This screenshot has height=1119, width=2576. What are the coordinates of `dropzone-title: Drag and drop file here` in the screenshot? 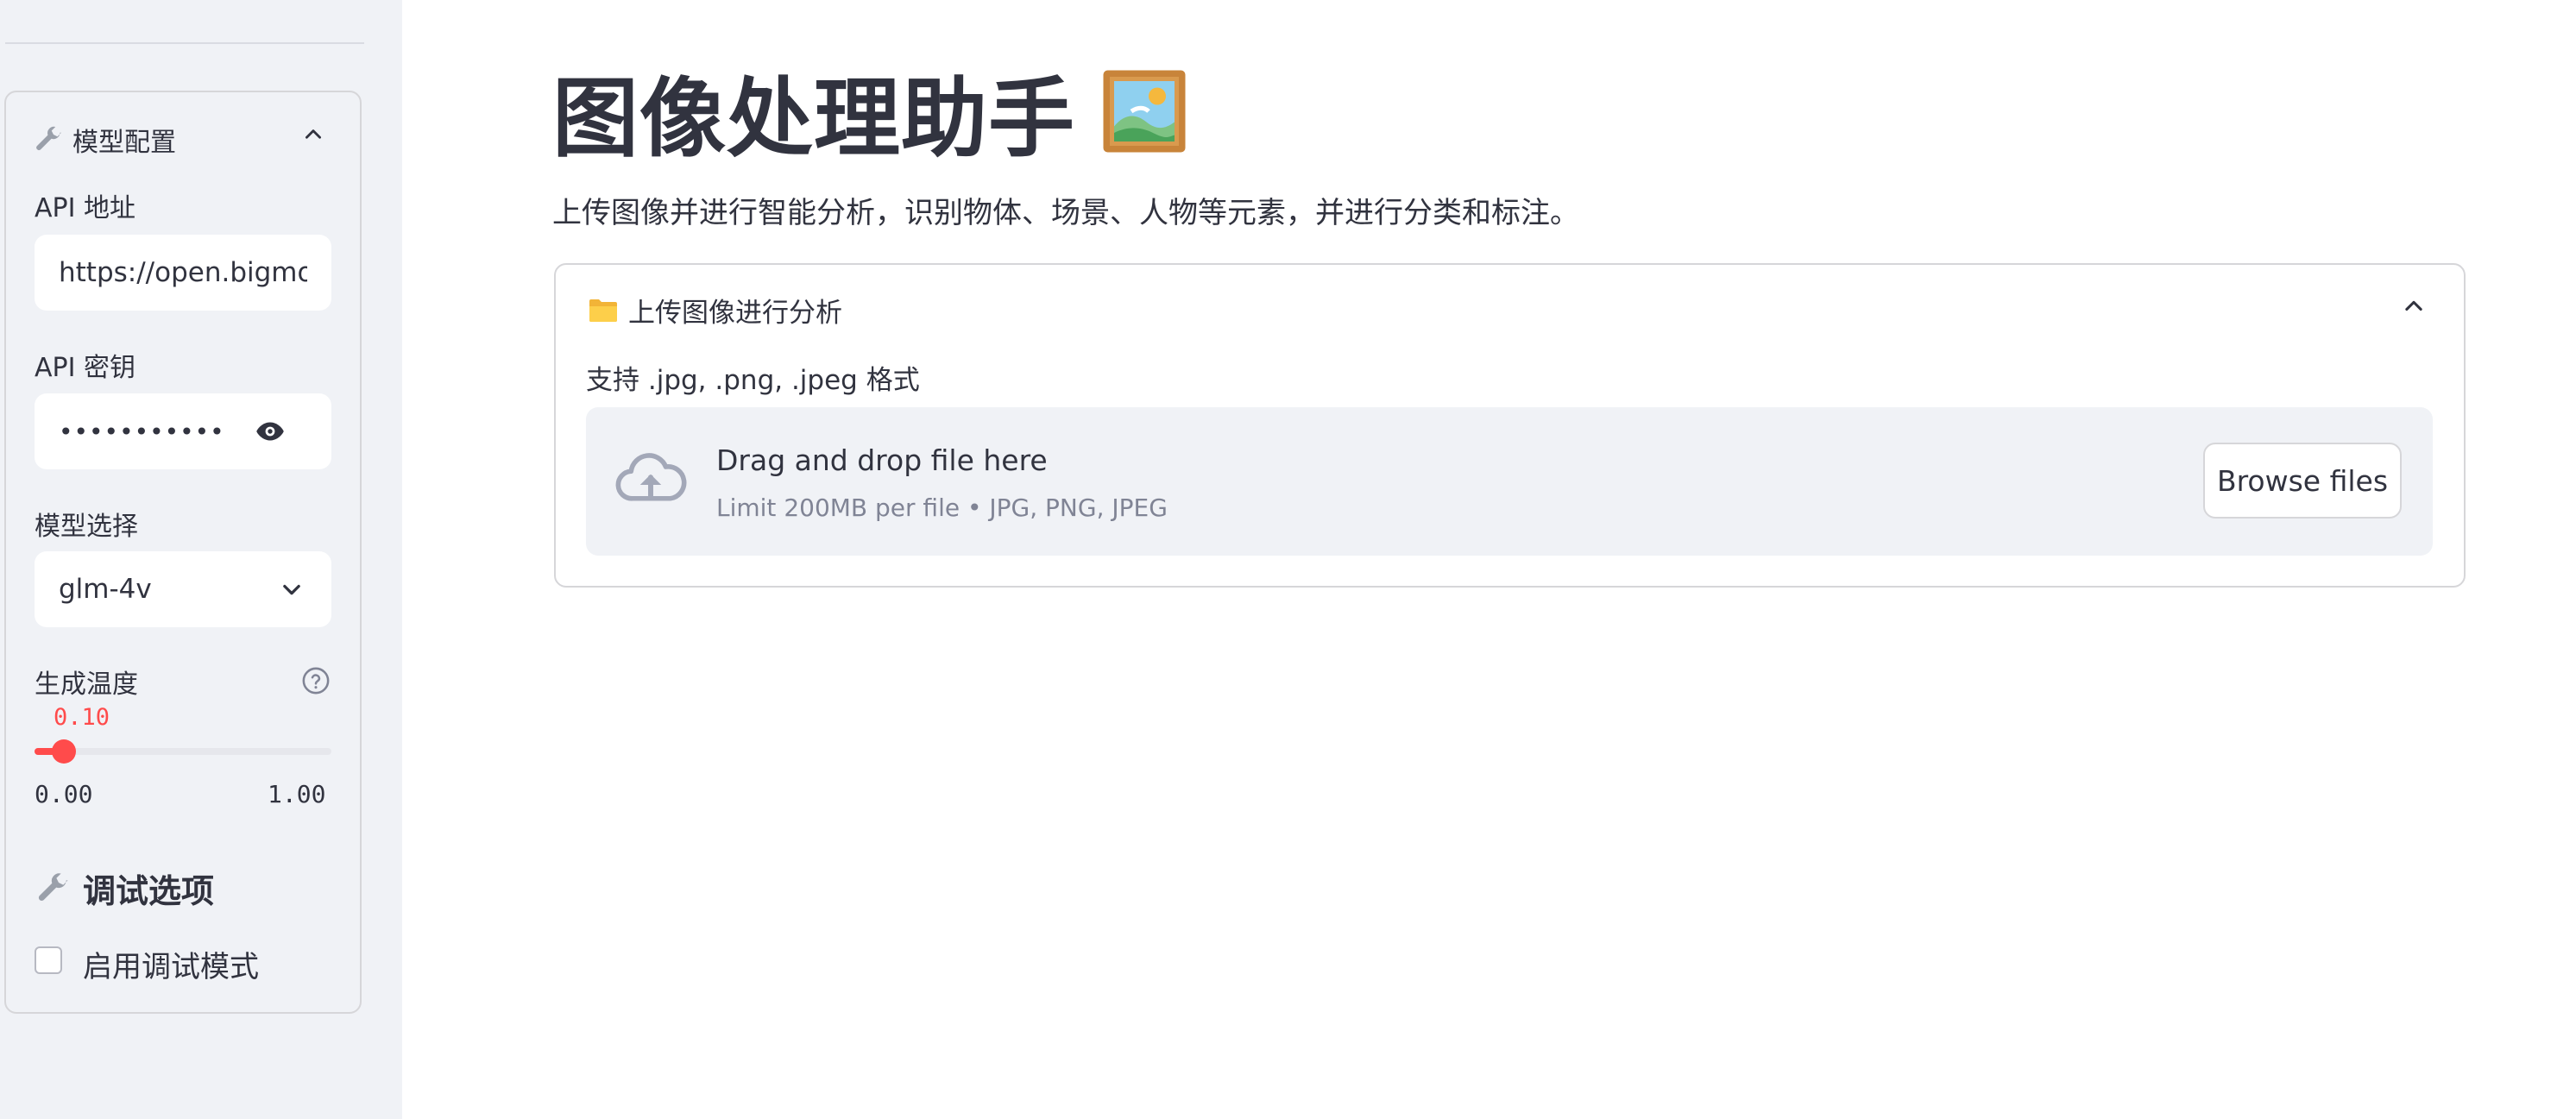 It's located at (882, 460).